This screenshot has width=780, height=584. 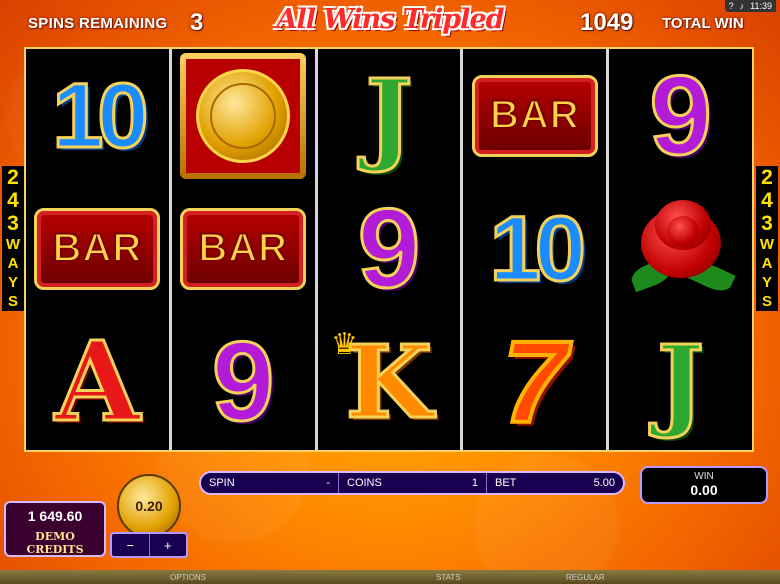 I want to click on symbol-bonus-coin, so click(x=243, y=115).